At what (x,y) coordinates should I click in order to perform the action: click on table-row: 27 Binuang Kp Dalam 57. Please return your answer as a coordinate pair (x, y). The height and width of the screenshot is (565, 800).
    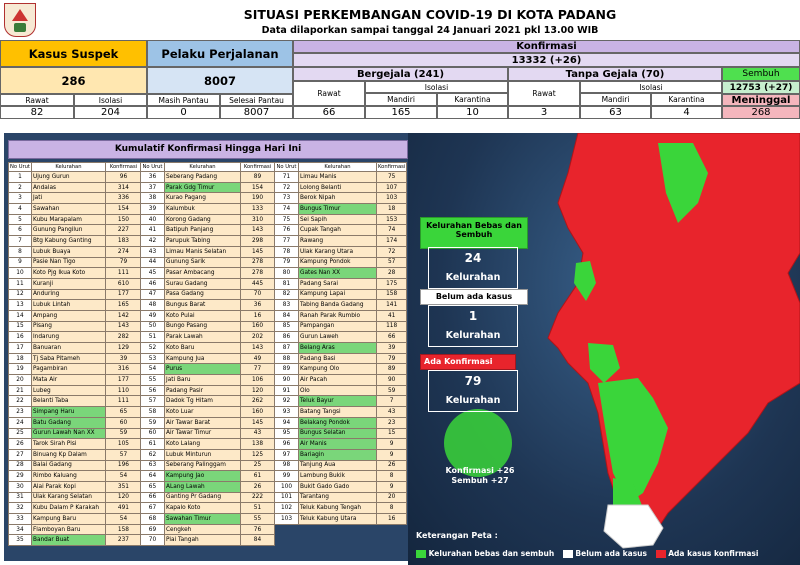
    Looking at the image, I should click on (75, 454).